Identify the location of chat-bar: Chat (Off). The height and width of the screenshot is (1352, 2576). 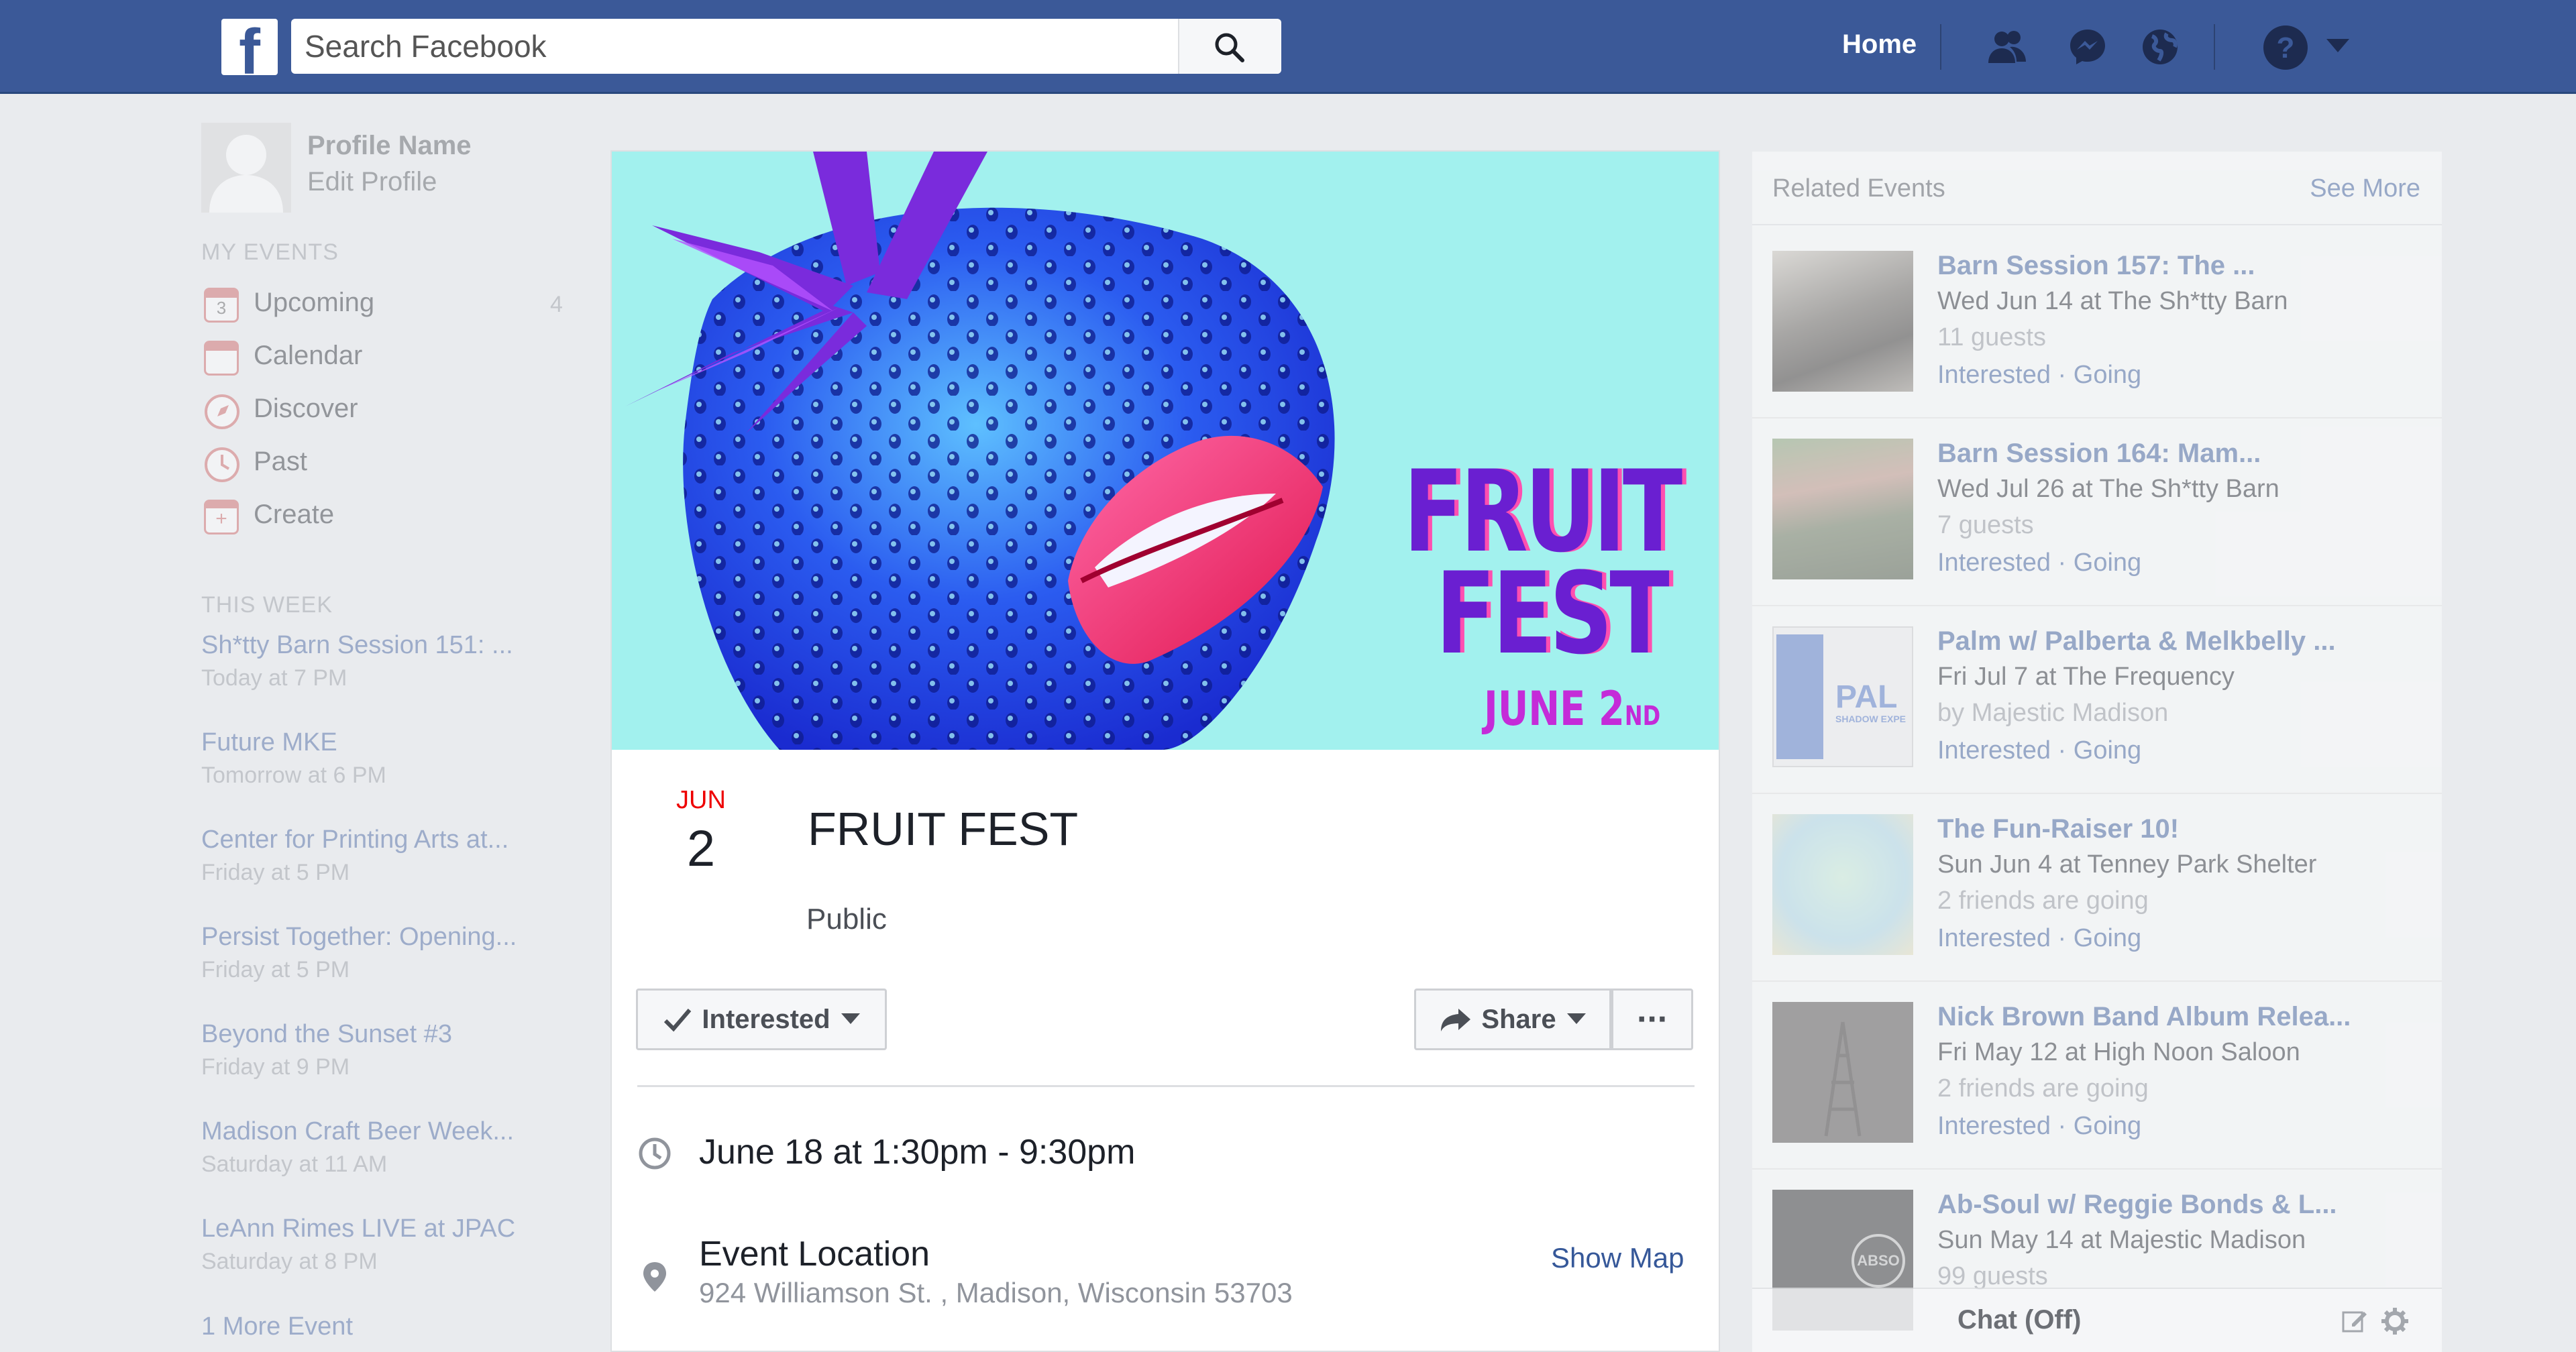
(2097, 1320).